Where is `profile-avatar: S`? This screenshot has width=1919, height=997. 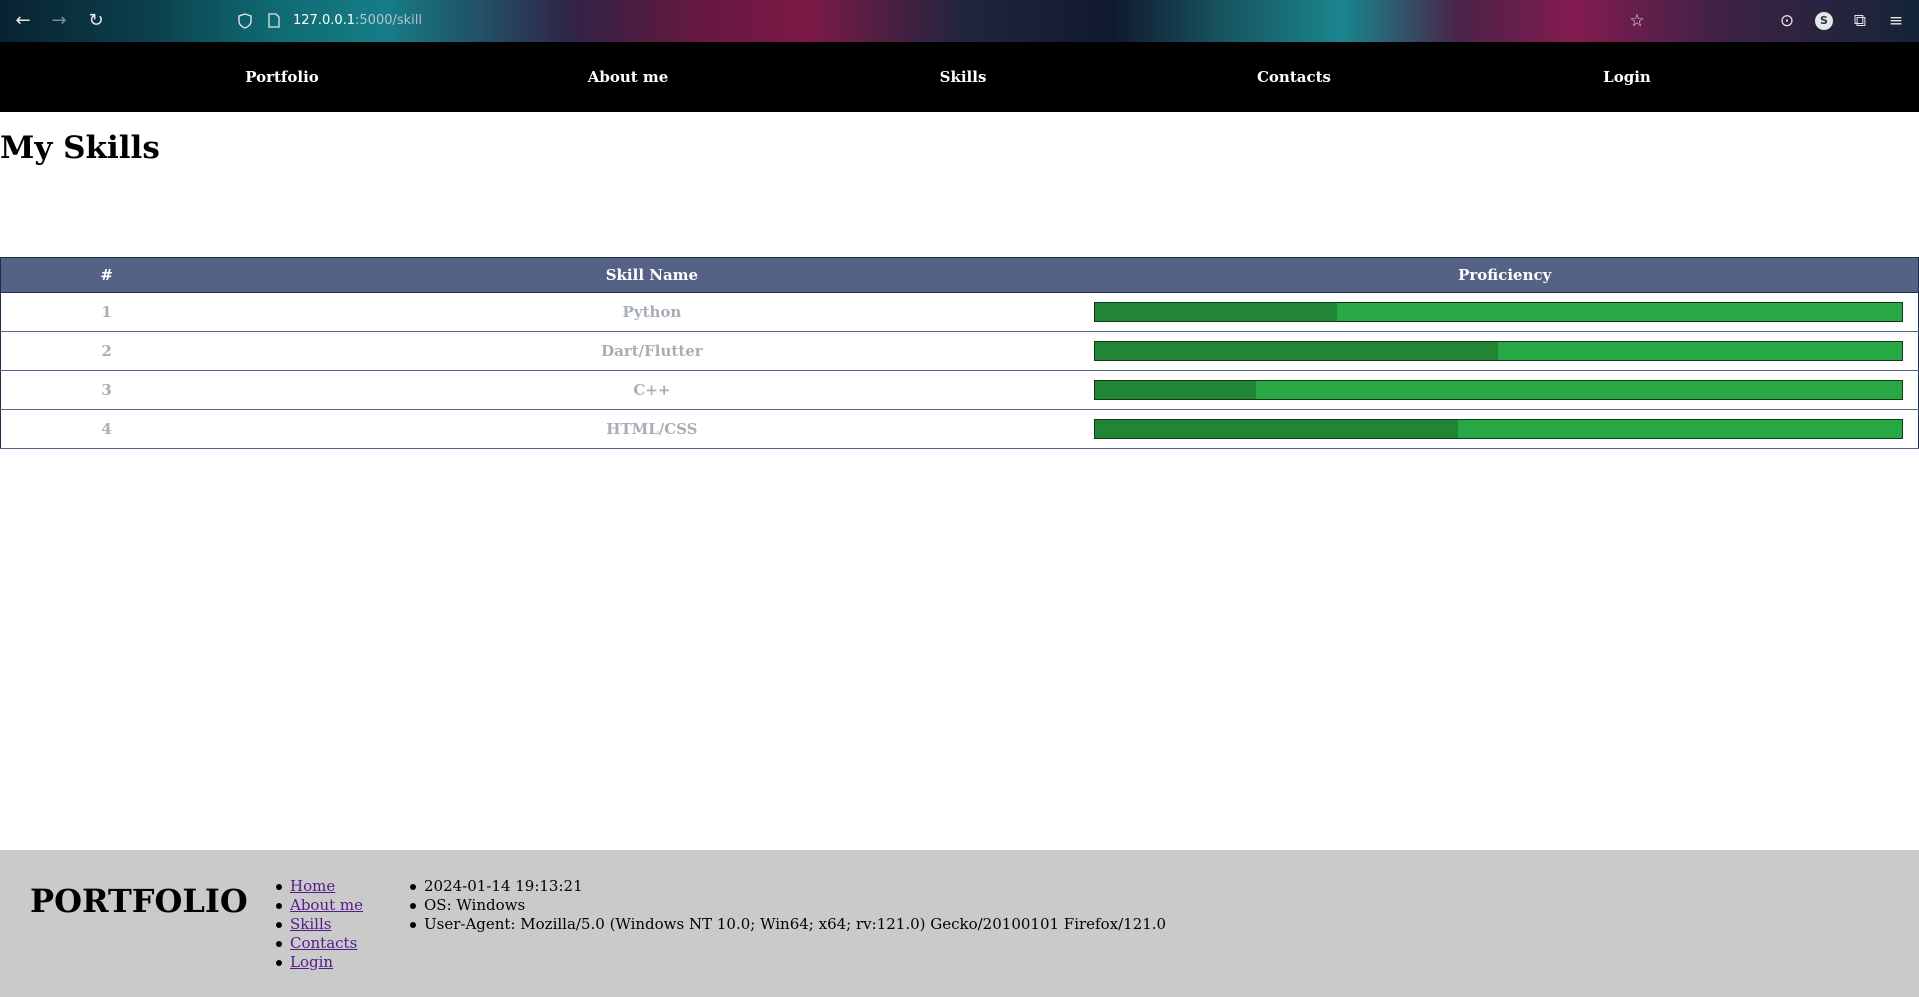 profile-avatar: S is located at coordinates (1824, 21).